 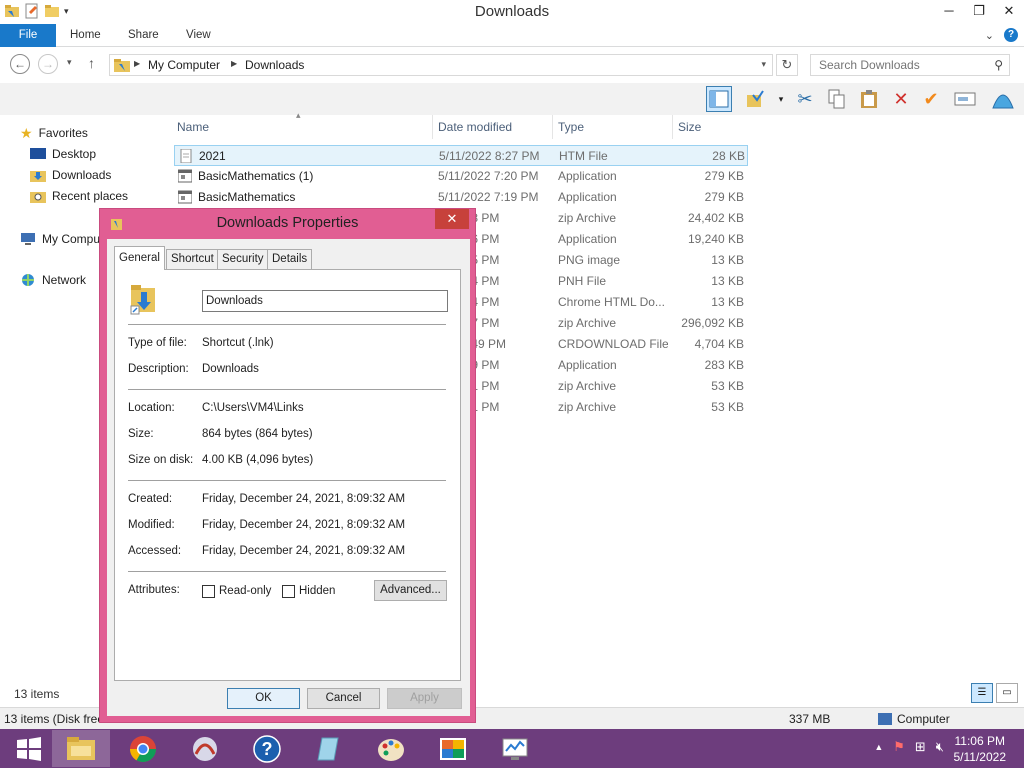 What do you see at coordinates (515, 748) in the screenshot?
I see `taskbar-monitor` at bounding box center [515, 748].